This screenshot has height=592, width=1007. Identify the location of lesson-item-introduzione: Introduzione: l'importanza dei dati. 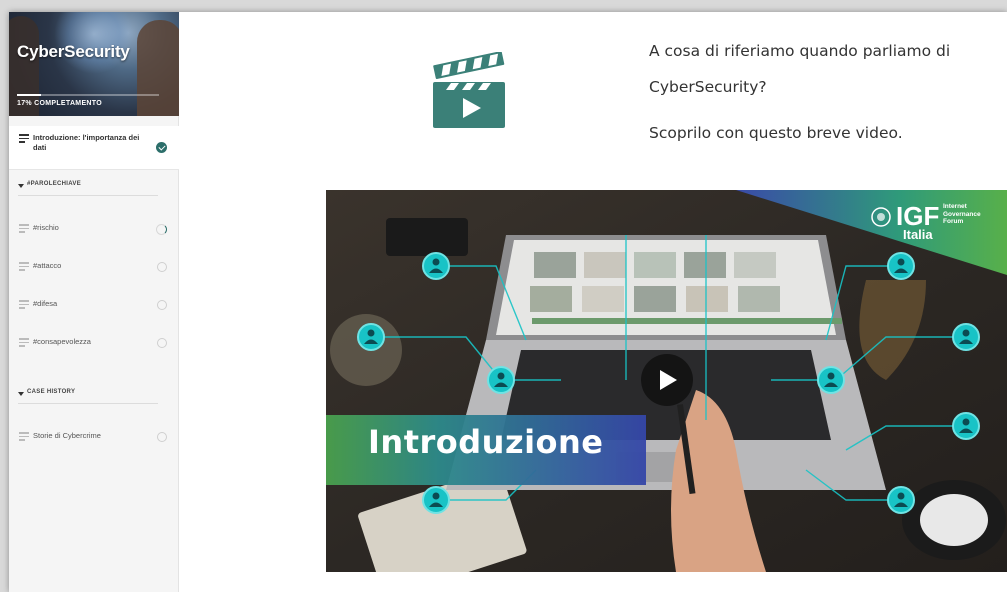
(94, 148).